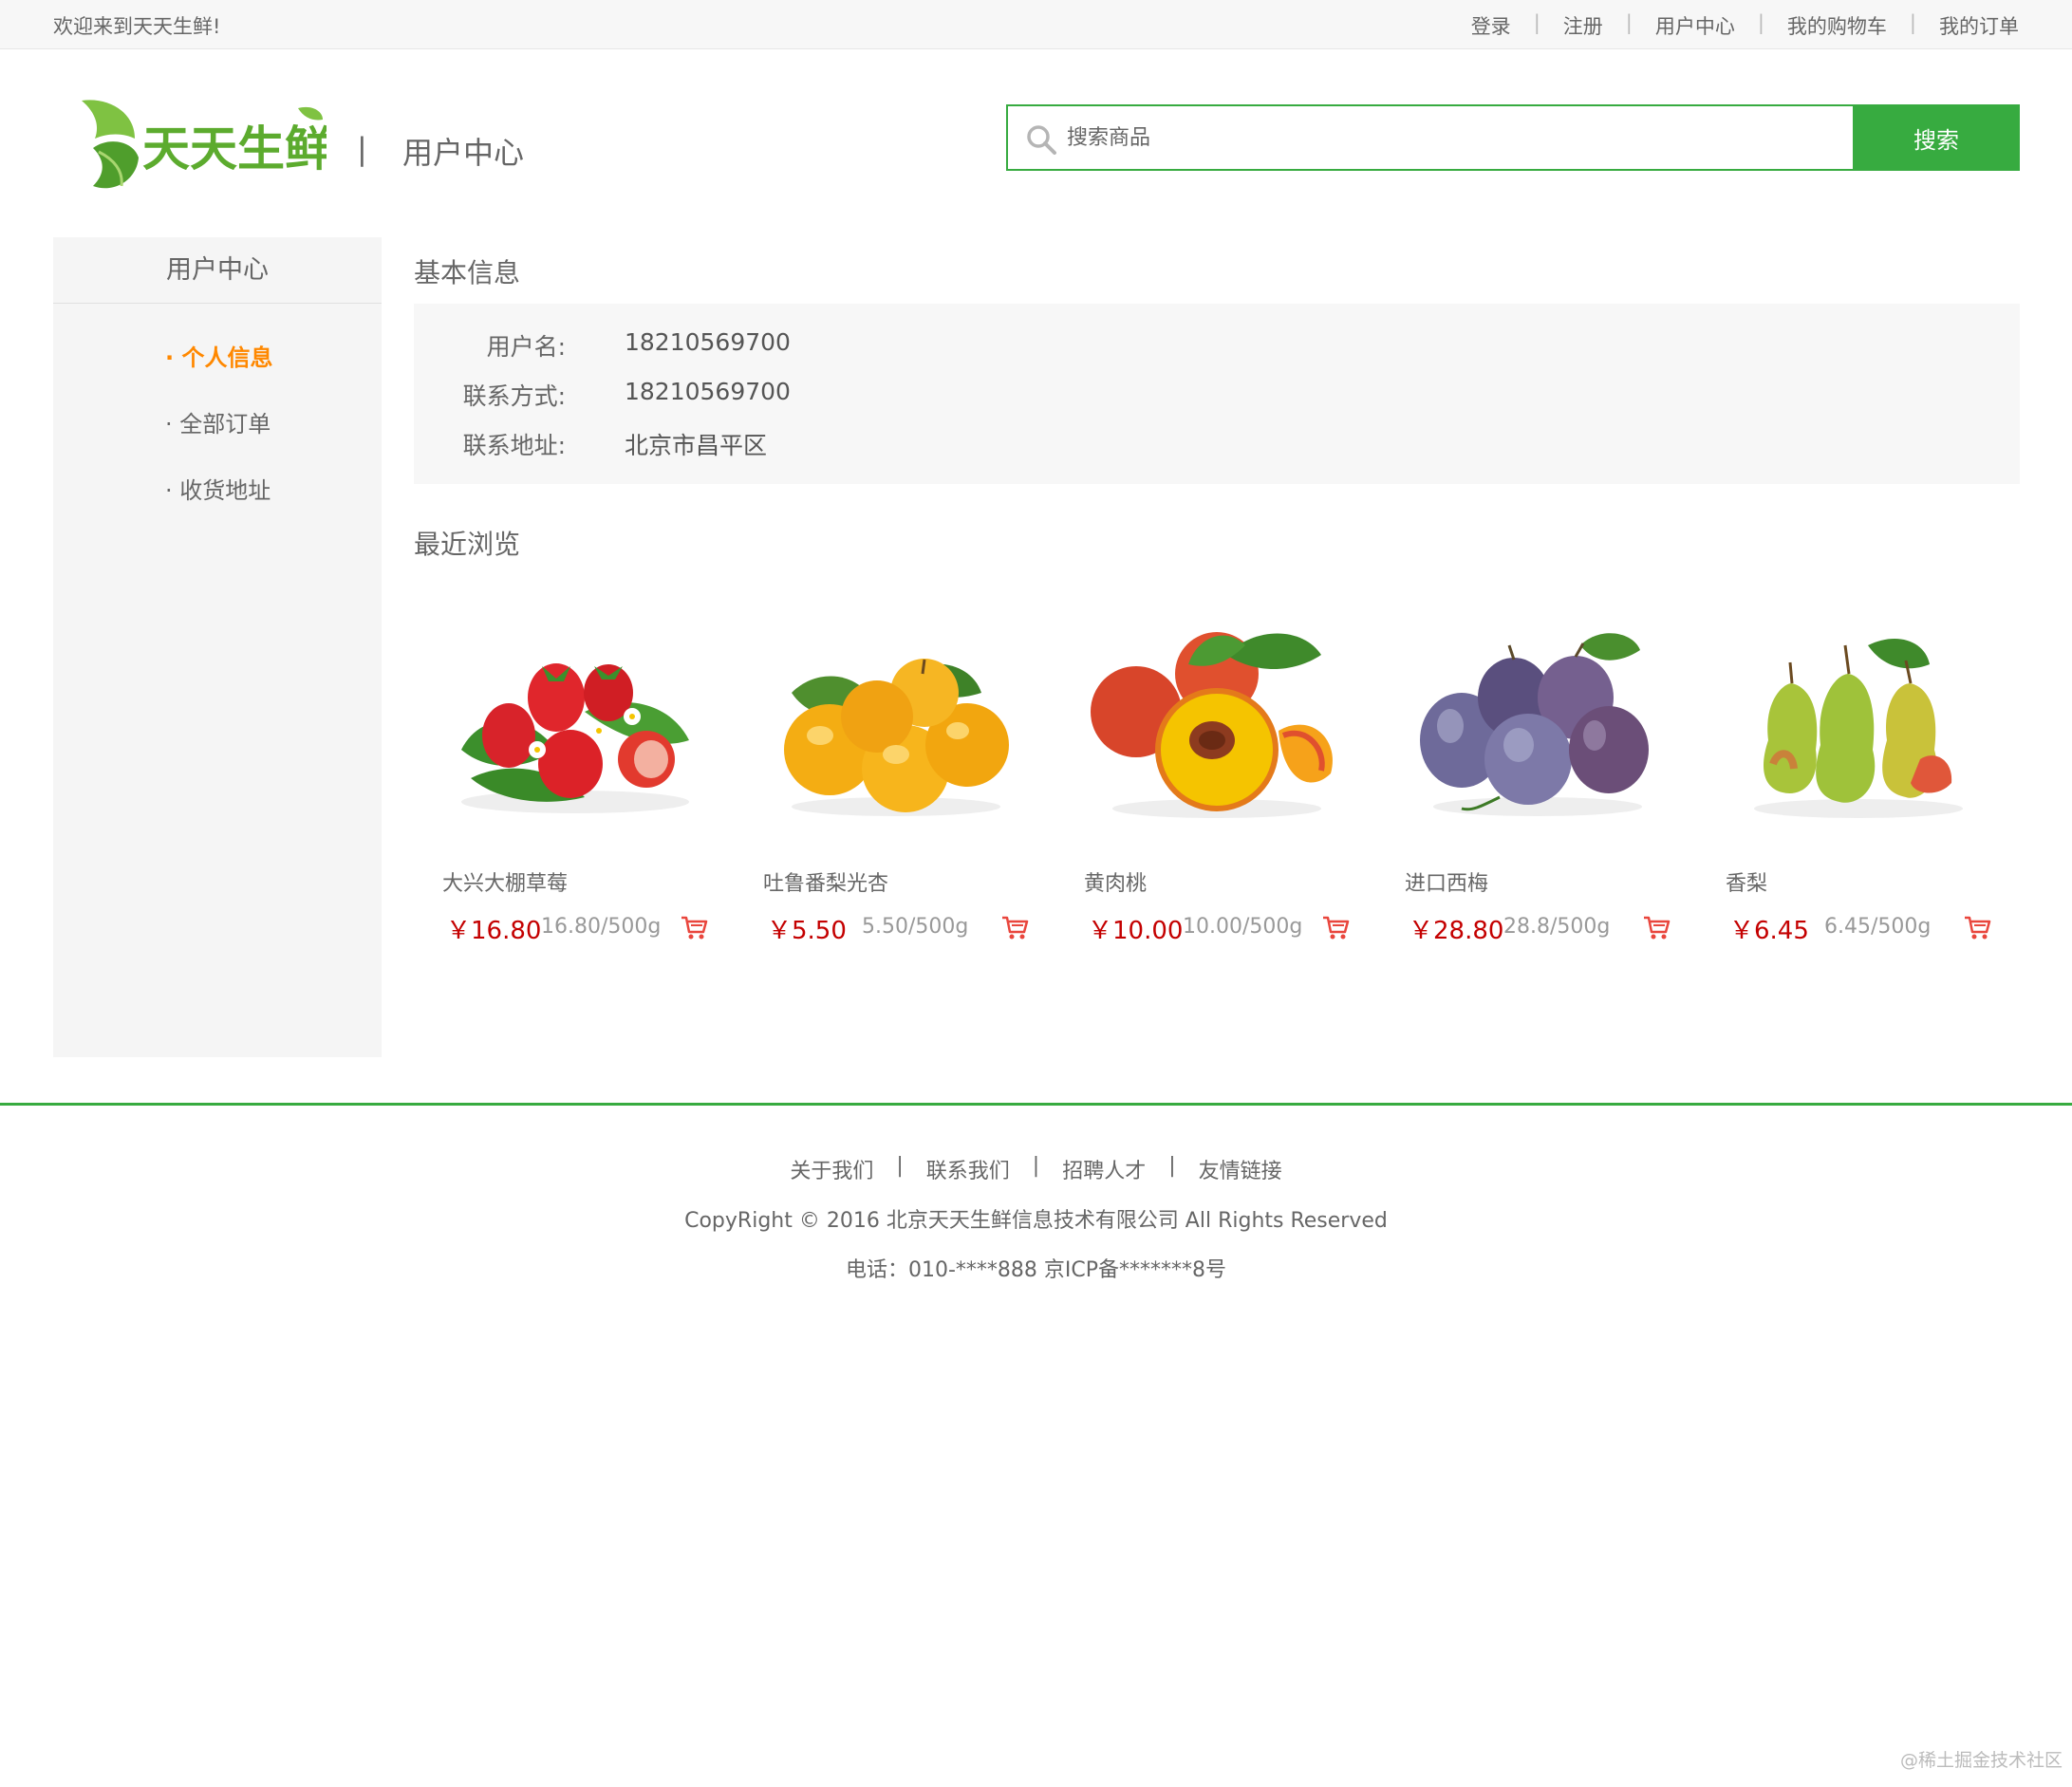 The width and height of the screenshot is (2072, 1787). I want to click on product-card: 大兴大棚草莓 ￥16.80 16.80/500g, so click(575, 778).